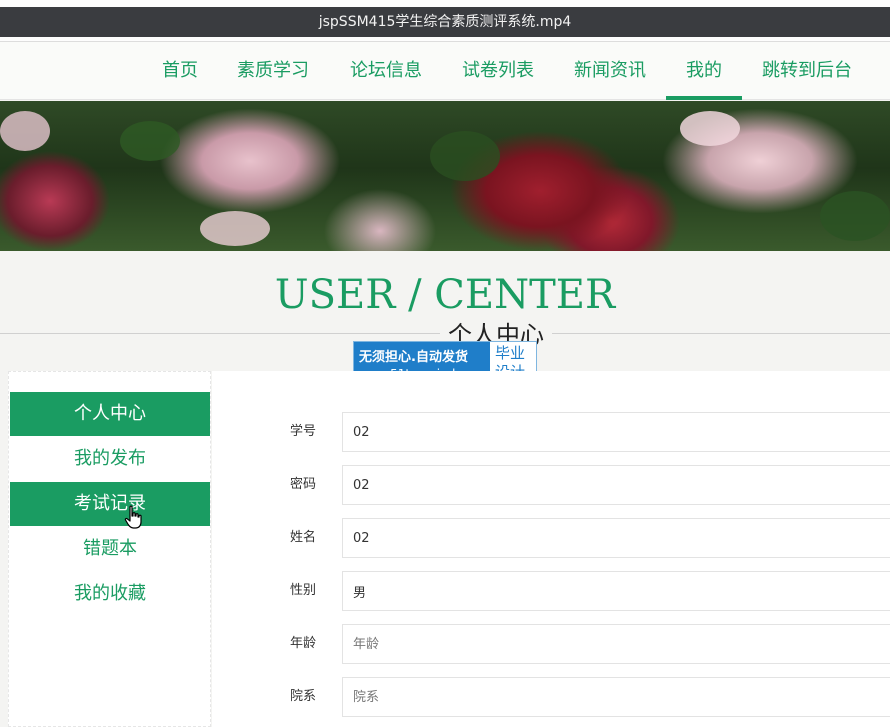 This screenshot has width=890, height=727. I want to click on department-input, so click(616, 697).